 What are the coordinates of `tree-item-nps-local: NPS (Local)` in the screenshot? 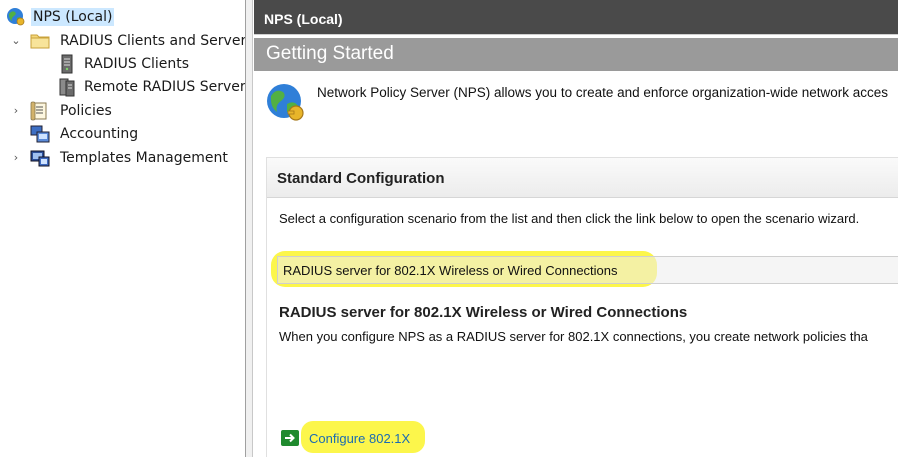 It's located at (60, 17).